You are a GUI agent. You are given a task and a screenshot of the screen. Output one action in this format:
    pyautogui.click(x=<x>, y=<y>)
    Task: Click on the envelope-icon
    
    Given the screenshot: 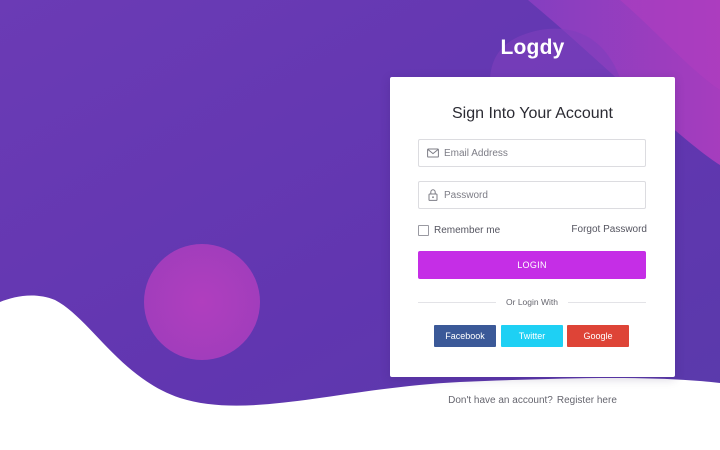 What is the action you would take?
    pyautogui.click(x=433, y=153)
    